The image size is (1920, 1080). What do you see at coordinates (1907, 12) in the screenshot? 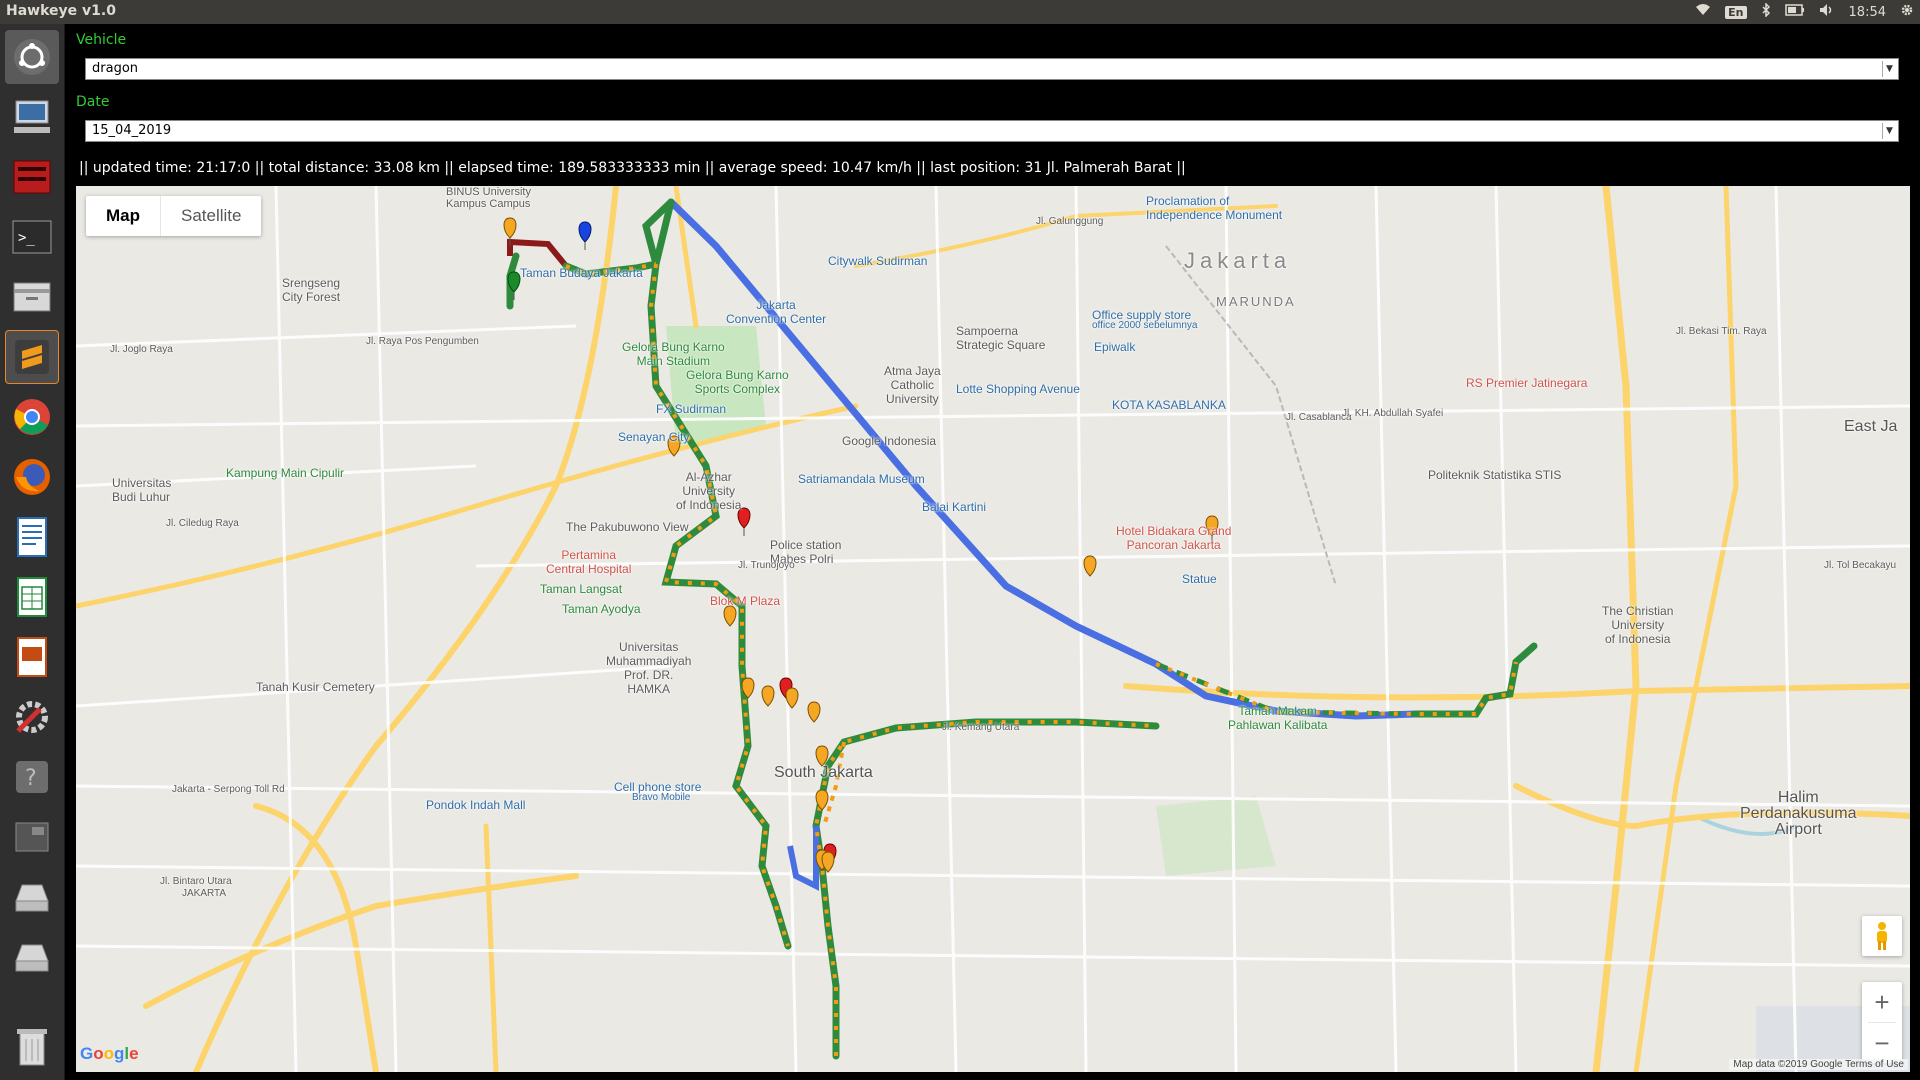
I see `gear-icon` at bounding box center [1907, 12].